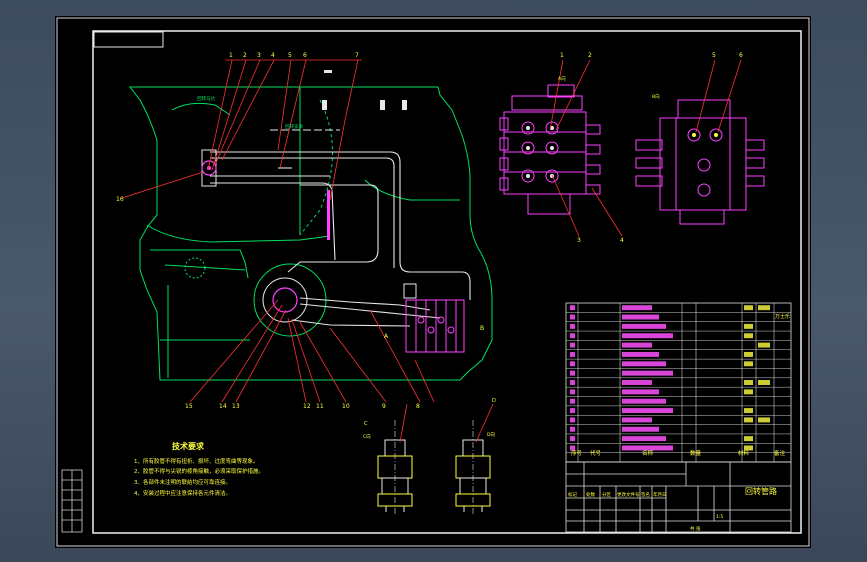  Describe the element at coordinates (366, 424) in the screenshot. I see `callout-number: C` at that location.